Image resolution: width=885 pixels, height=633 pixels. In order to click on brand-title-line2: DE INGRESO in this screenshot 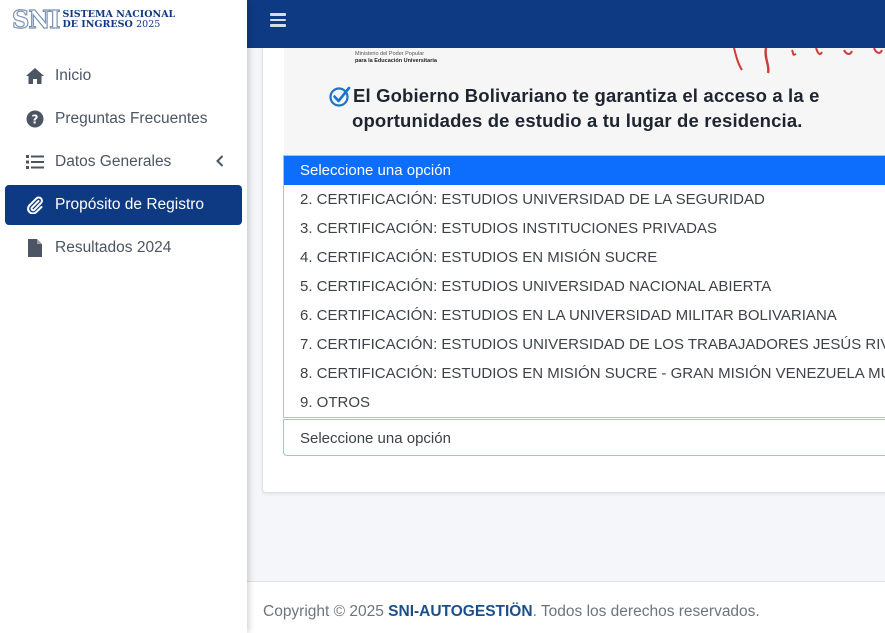, I will do `click(97, 24)`.